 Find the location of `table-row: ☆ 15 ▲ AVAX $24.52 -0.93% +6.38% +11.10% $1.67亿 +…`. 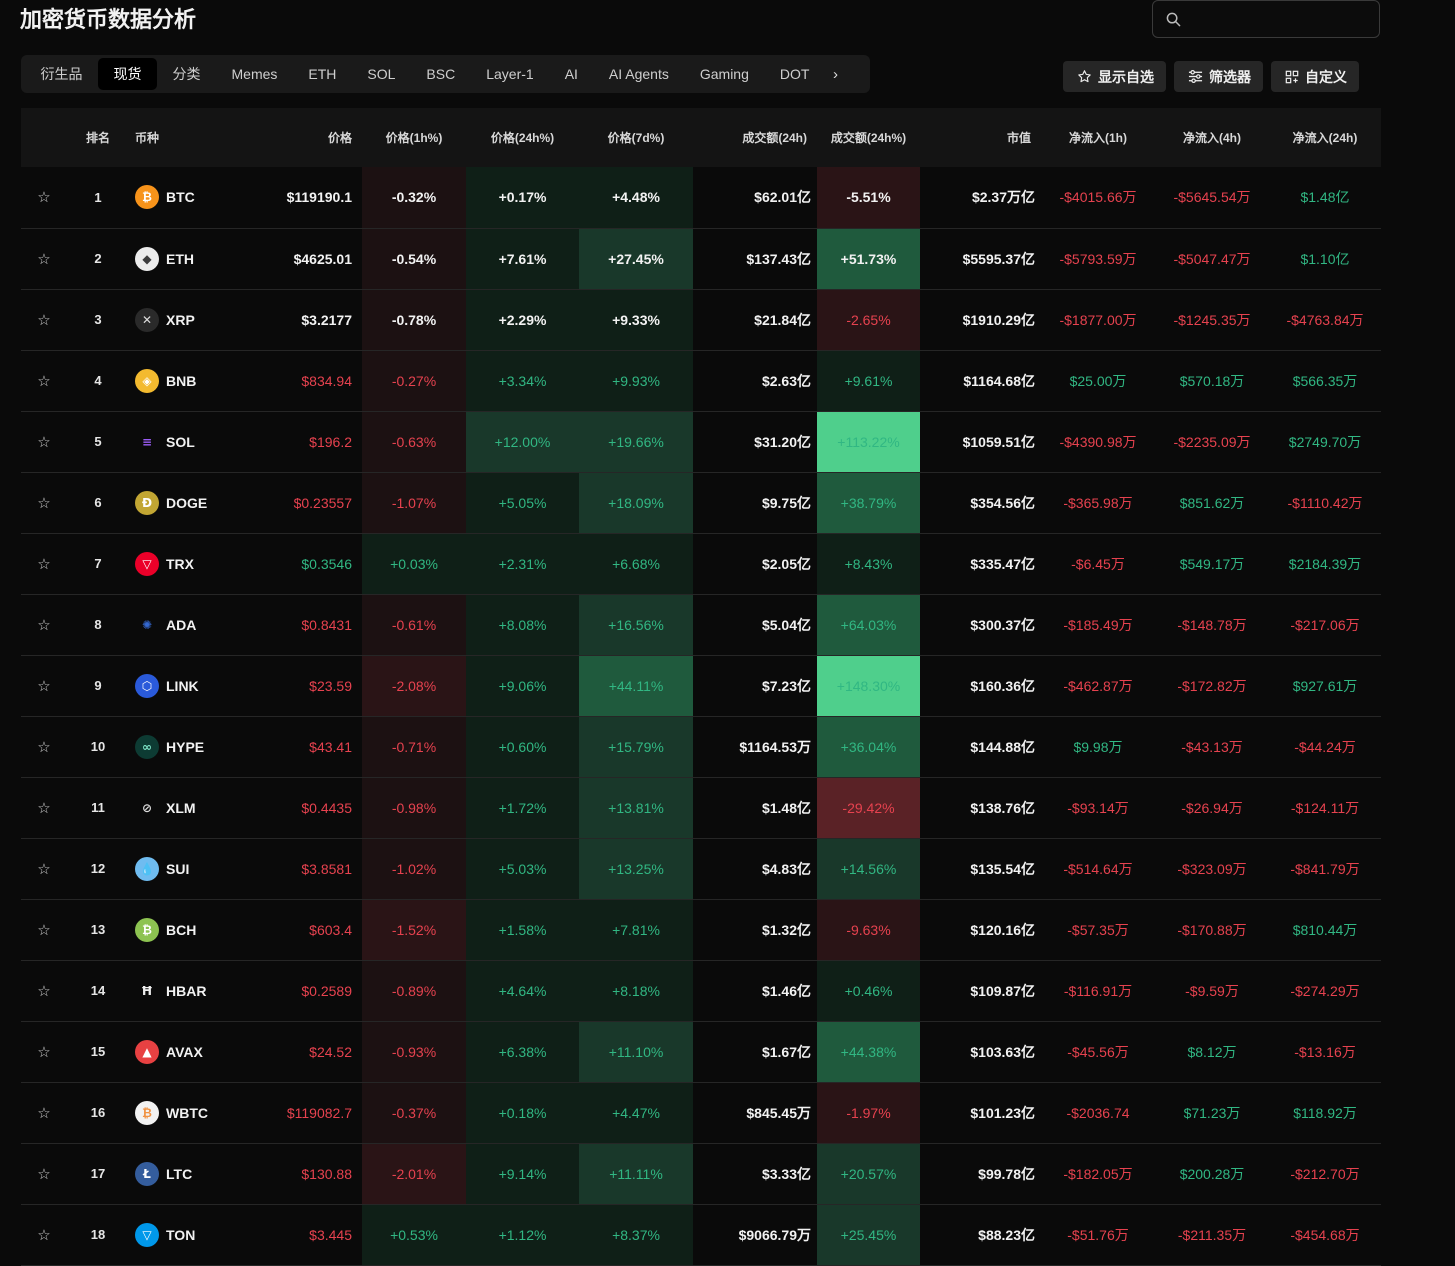

table-row: ☆ 15 ▲ AVAX $24.52 -0.93% +6.38% +11.10% $1.67亿 +… is located at coordinates (701, 1052).